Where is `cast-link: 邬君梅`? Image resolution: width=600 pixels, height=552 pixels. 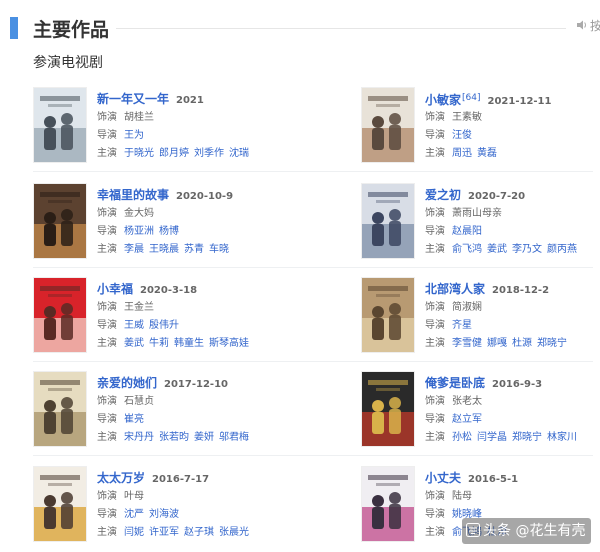
cast-link: 邬君梅 is located at coordinates (234, 437).